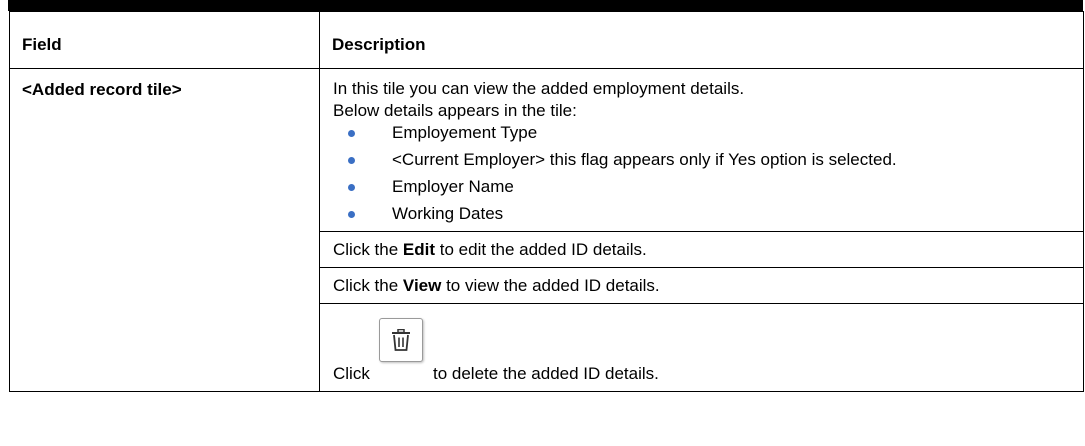  What do you see at coordinates (351, 373) in the screenshot?
I see `delete-prefix: Click` at bounding box center [351, 373].